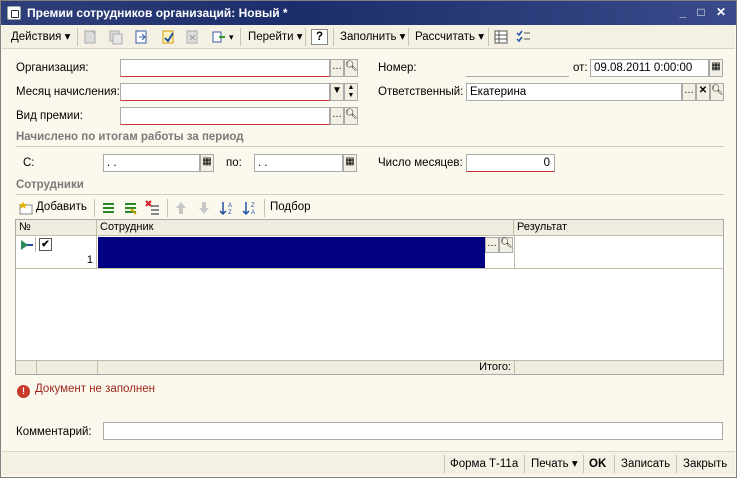 The image size is (737, 478). I want to click on employee-cell-editor, so click(291, 252).